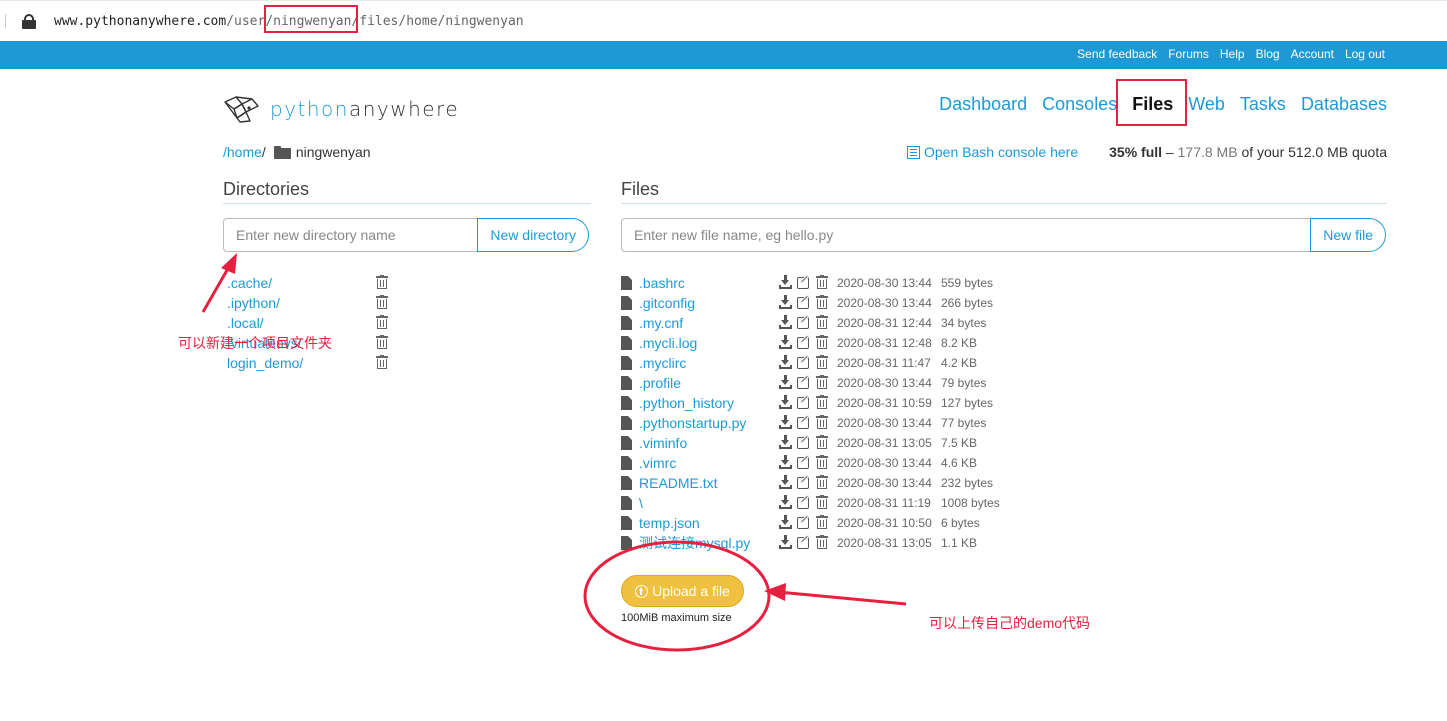  I want to click on nav-tasks: Tasks, so click(1263, 104).